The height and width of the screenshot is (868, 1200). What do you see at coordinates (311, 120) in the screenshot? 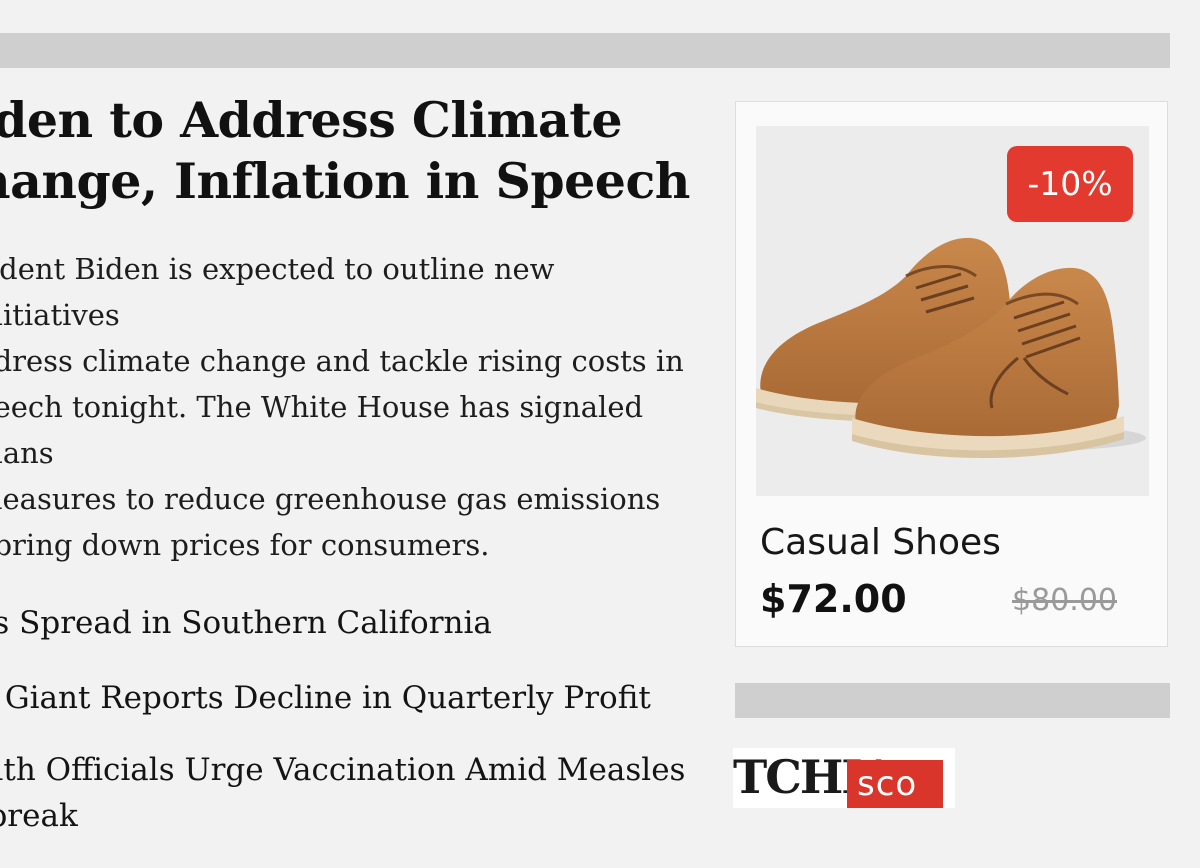
I see `headline-line-1: iden to Address Climate` at bounding box center [311, 120].